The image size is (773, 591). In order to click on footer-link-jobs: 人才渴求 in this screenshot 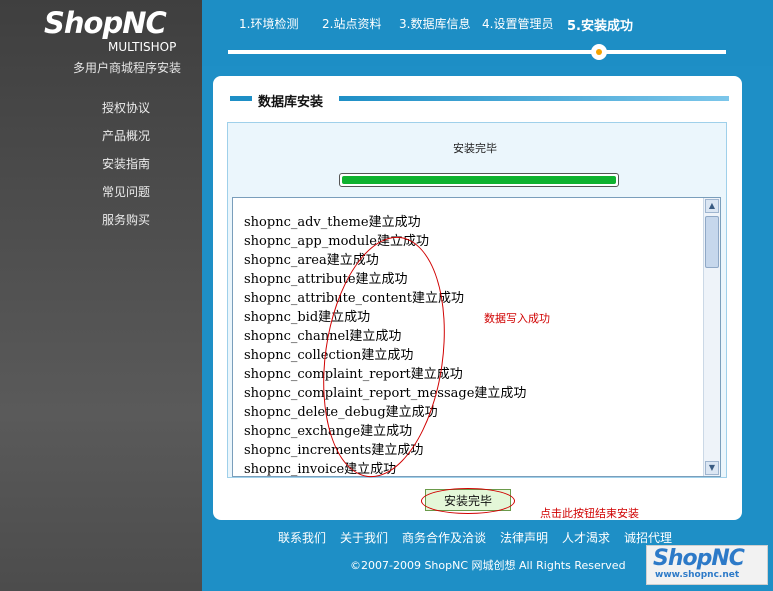, I will do `click(586, 537)`.